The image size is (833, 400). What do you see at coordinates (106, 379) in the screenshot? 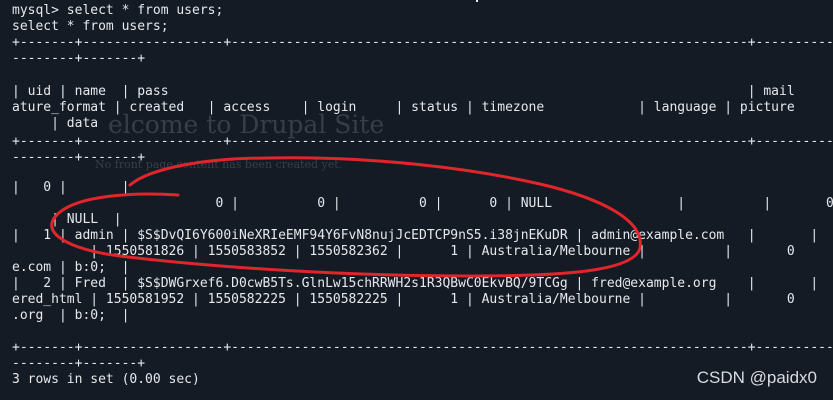
I see `terminal-line: 3 rows in set (0.00 sec)` at bounding box center [106, 379].